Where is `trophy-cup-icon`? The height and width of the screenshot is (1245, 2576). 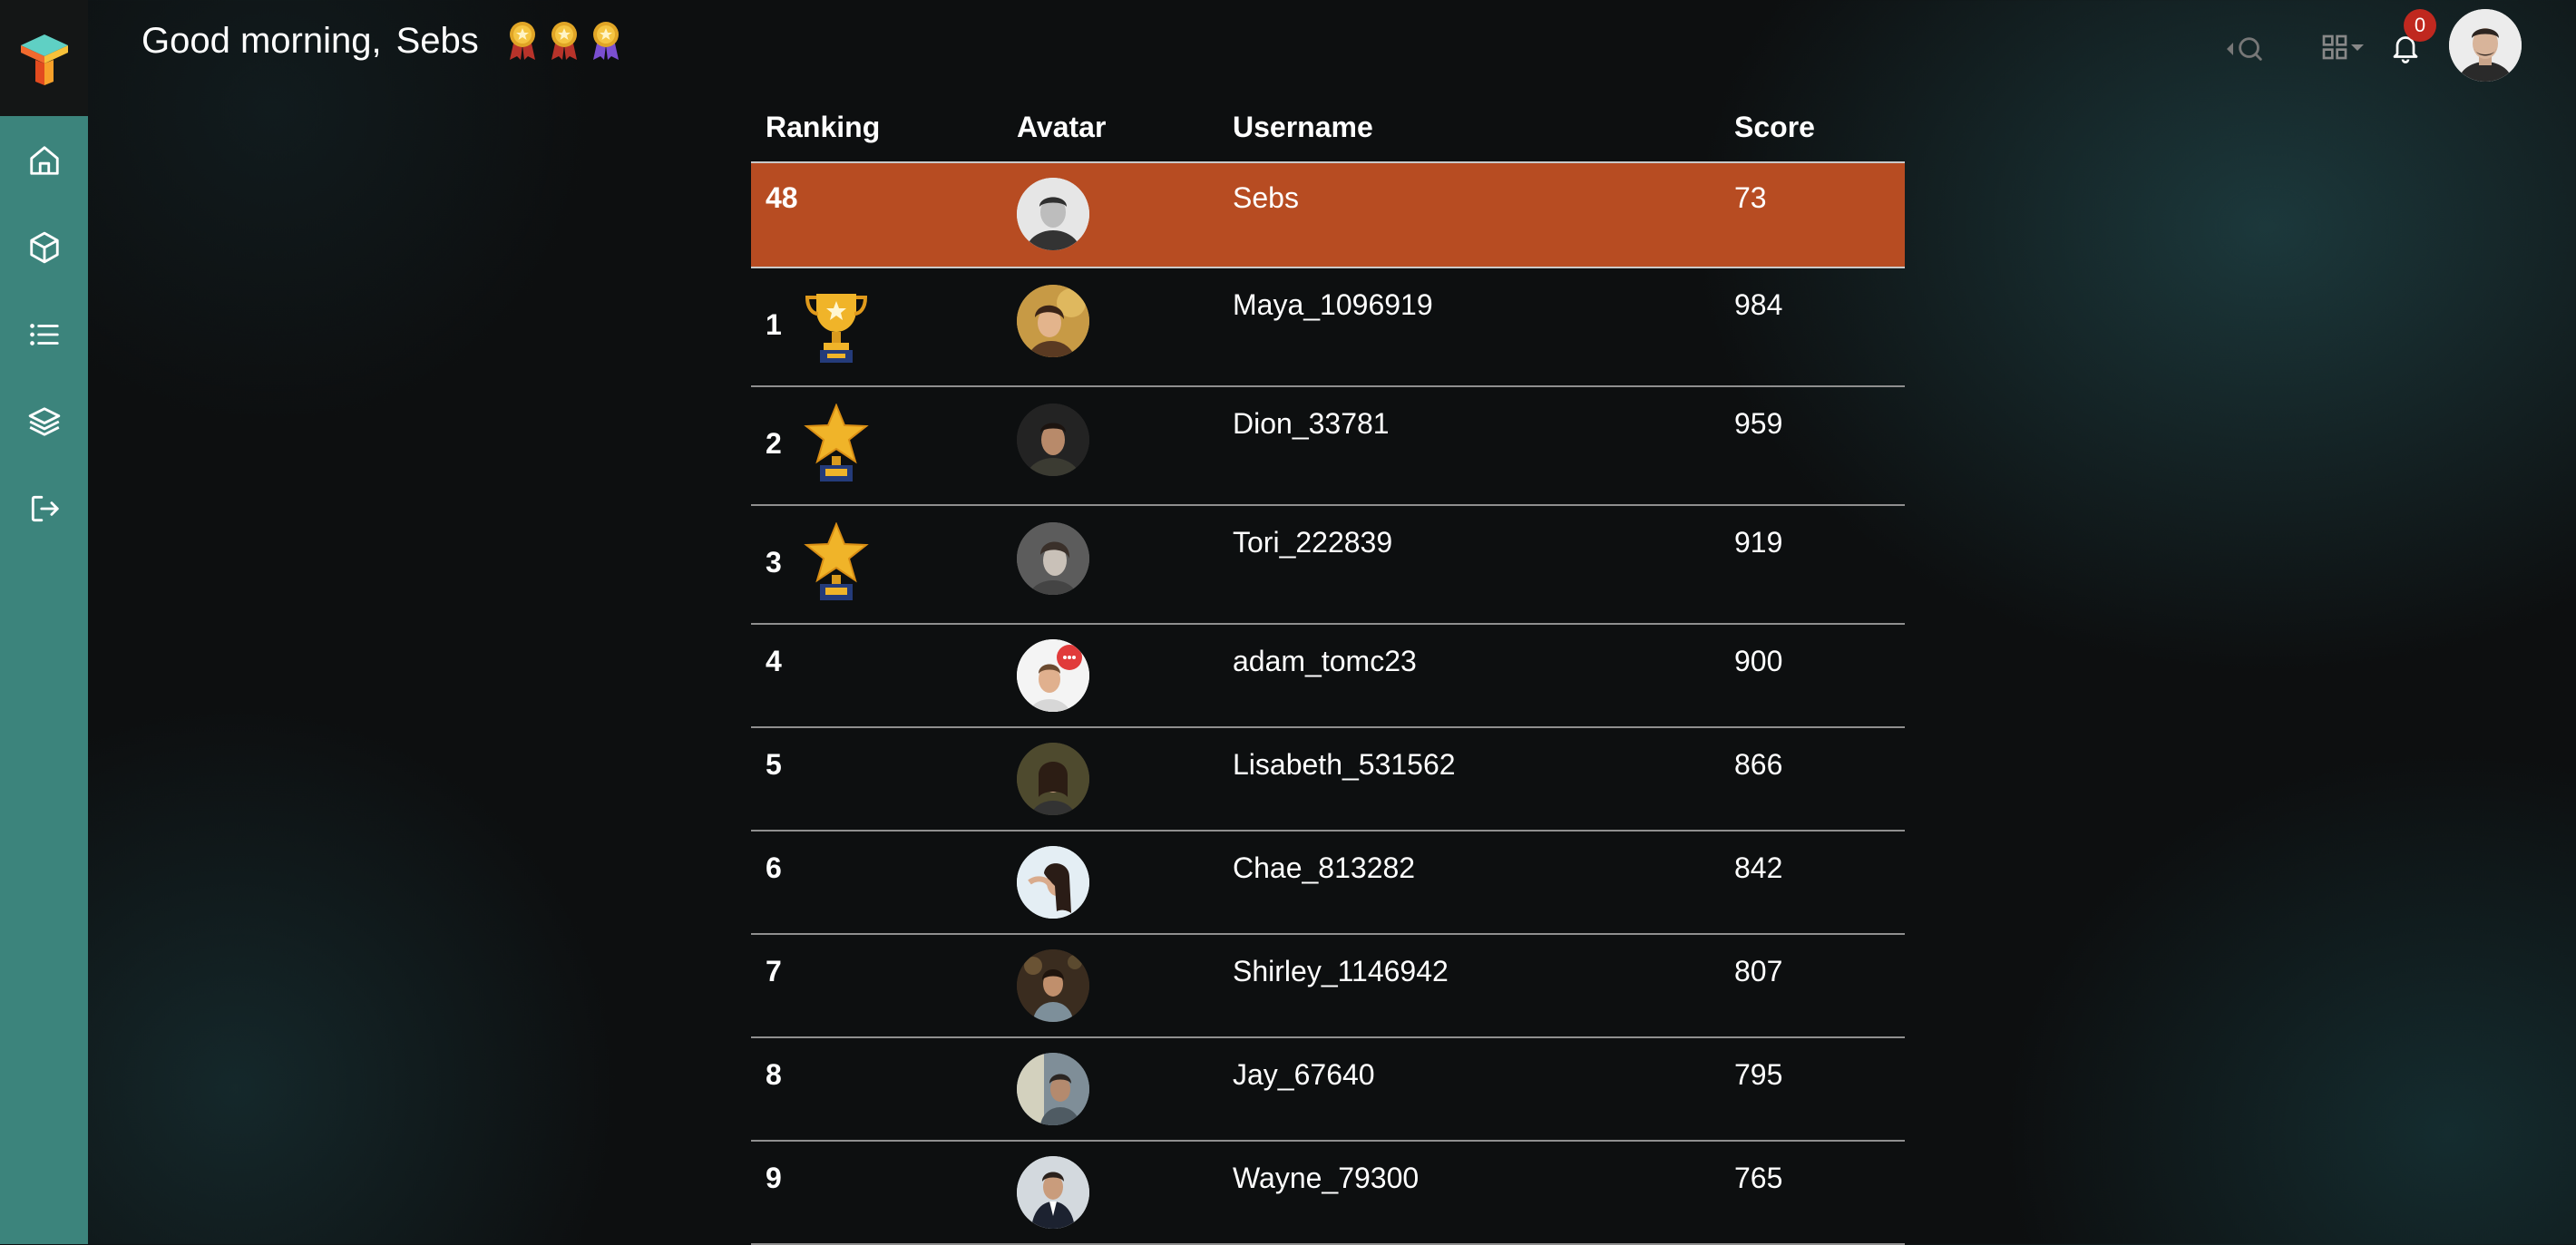 trophy-cup-icon is located at coordinates (836, 328).